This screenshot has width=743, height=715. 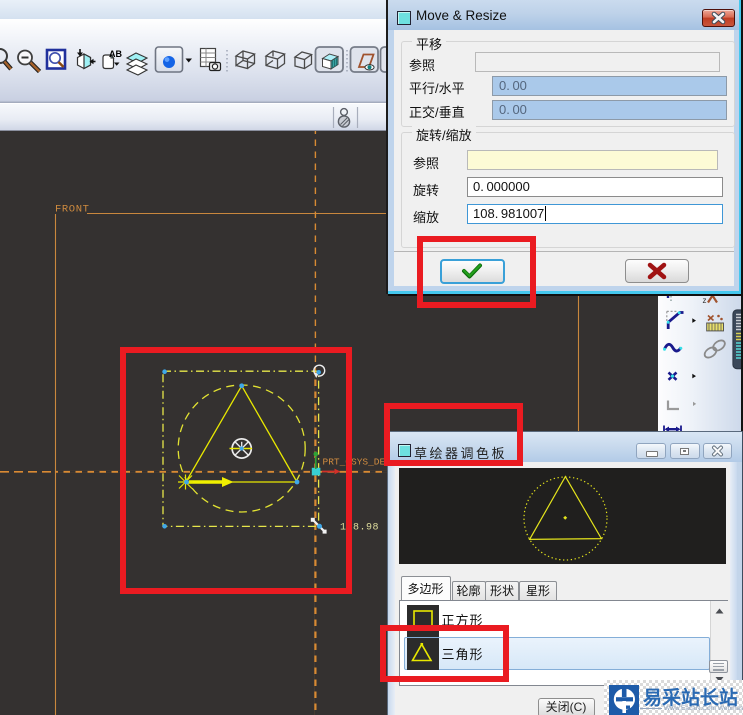 I want to click on svg-text: z, so click(x=705, y=300).